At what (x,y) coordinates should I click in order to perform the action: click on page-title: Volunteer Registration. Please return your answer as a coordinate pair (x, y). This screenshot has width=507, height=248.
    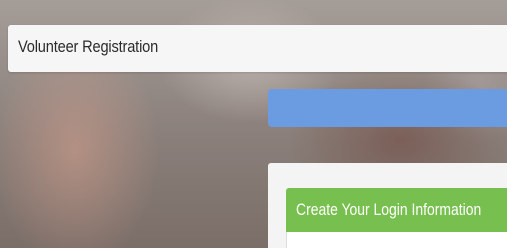
    Looking at the image, I should click on (88, 46).